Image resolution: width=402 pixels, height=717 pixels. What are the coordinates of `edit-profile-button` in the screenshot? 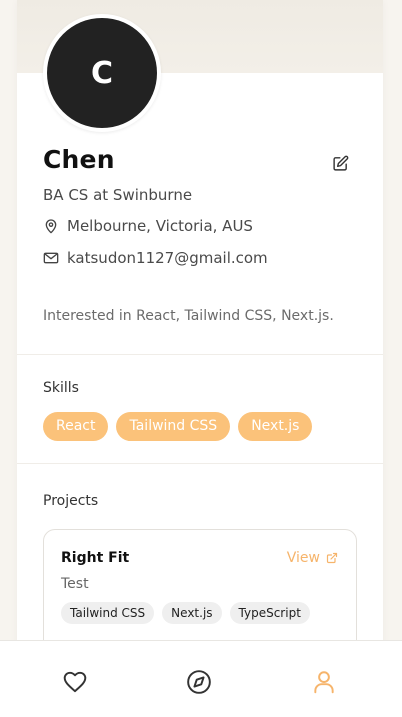 It's located at (340, 163).